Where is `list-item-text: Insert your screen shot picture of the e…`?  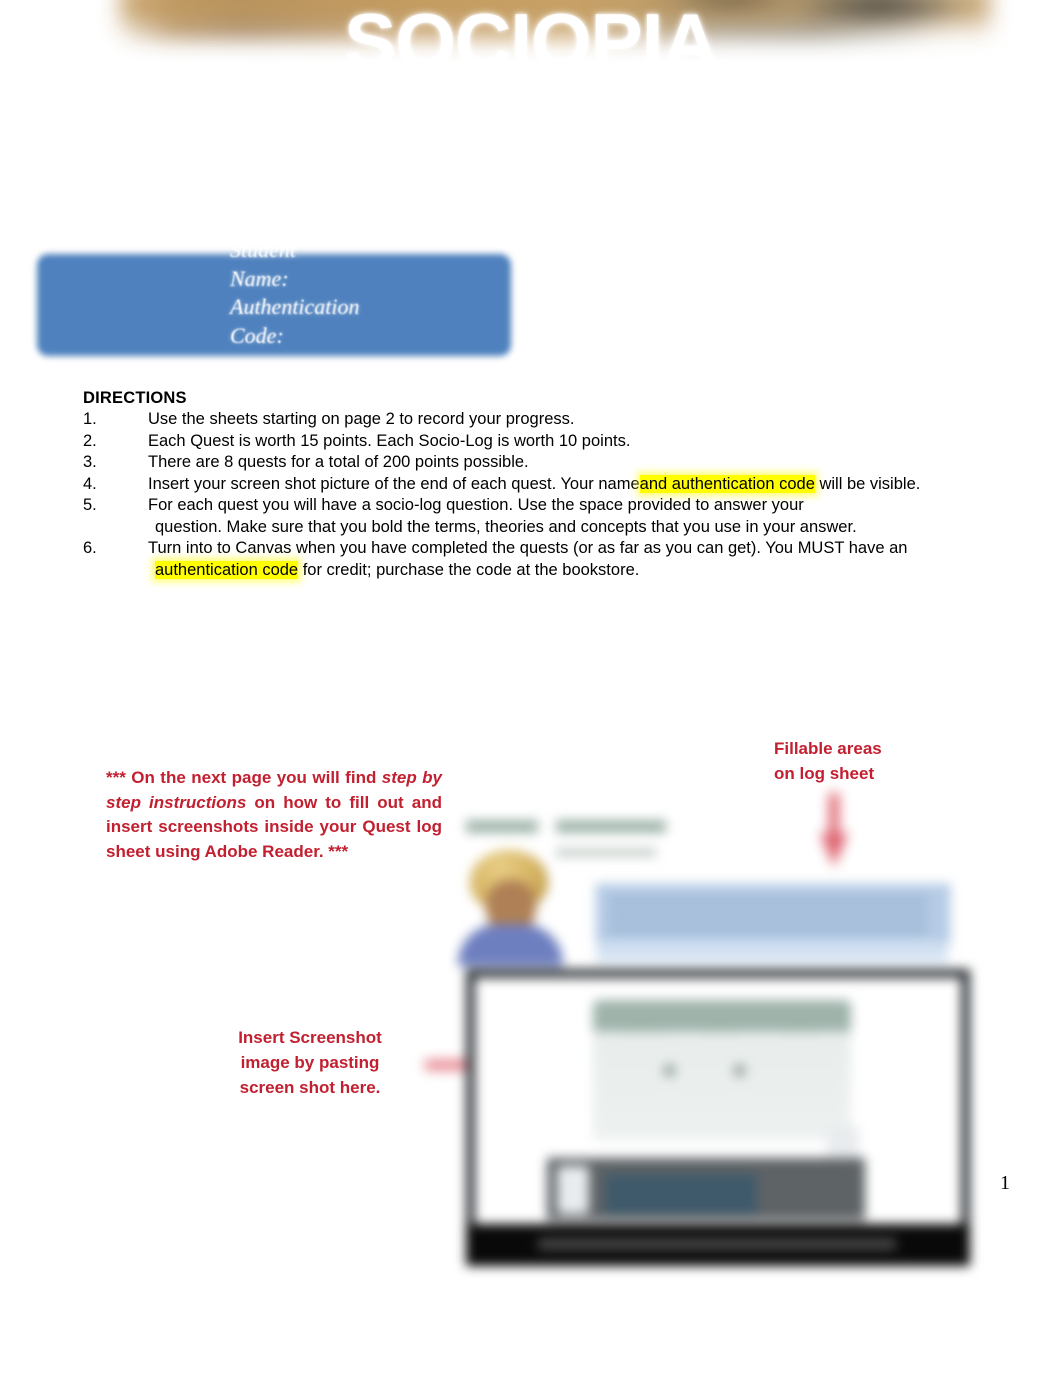 list-item-text: Insert your screen shot picture of the e… is located at coordinates (598, 485).